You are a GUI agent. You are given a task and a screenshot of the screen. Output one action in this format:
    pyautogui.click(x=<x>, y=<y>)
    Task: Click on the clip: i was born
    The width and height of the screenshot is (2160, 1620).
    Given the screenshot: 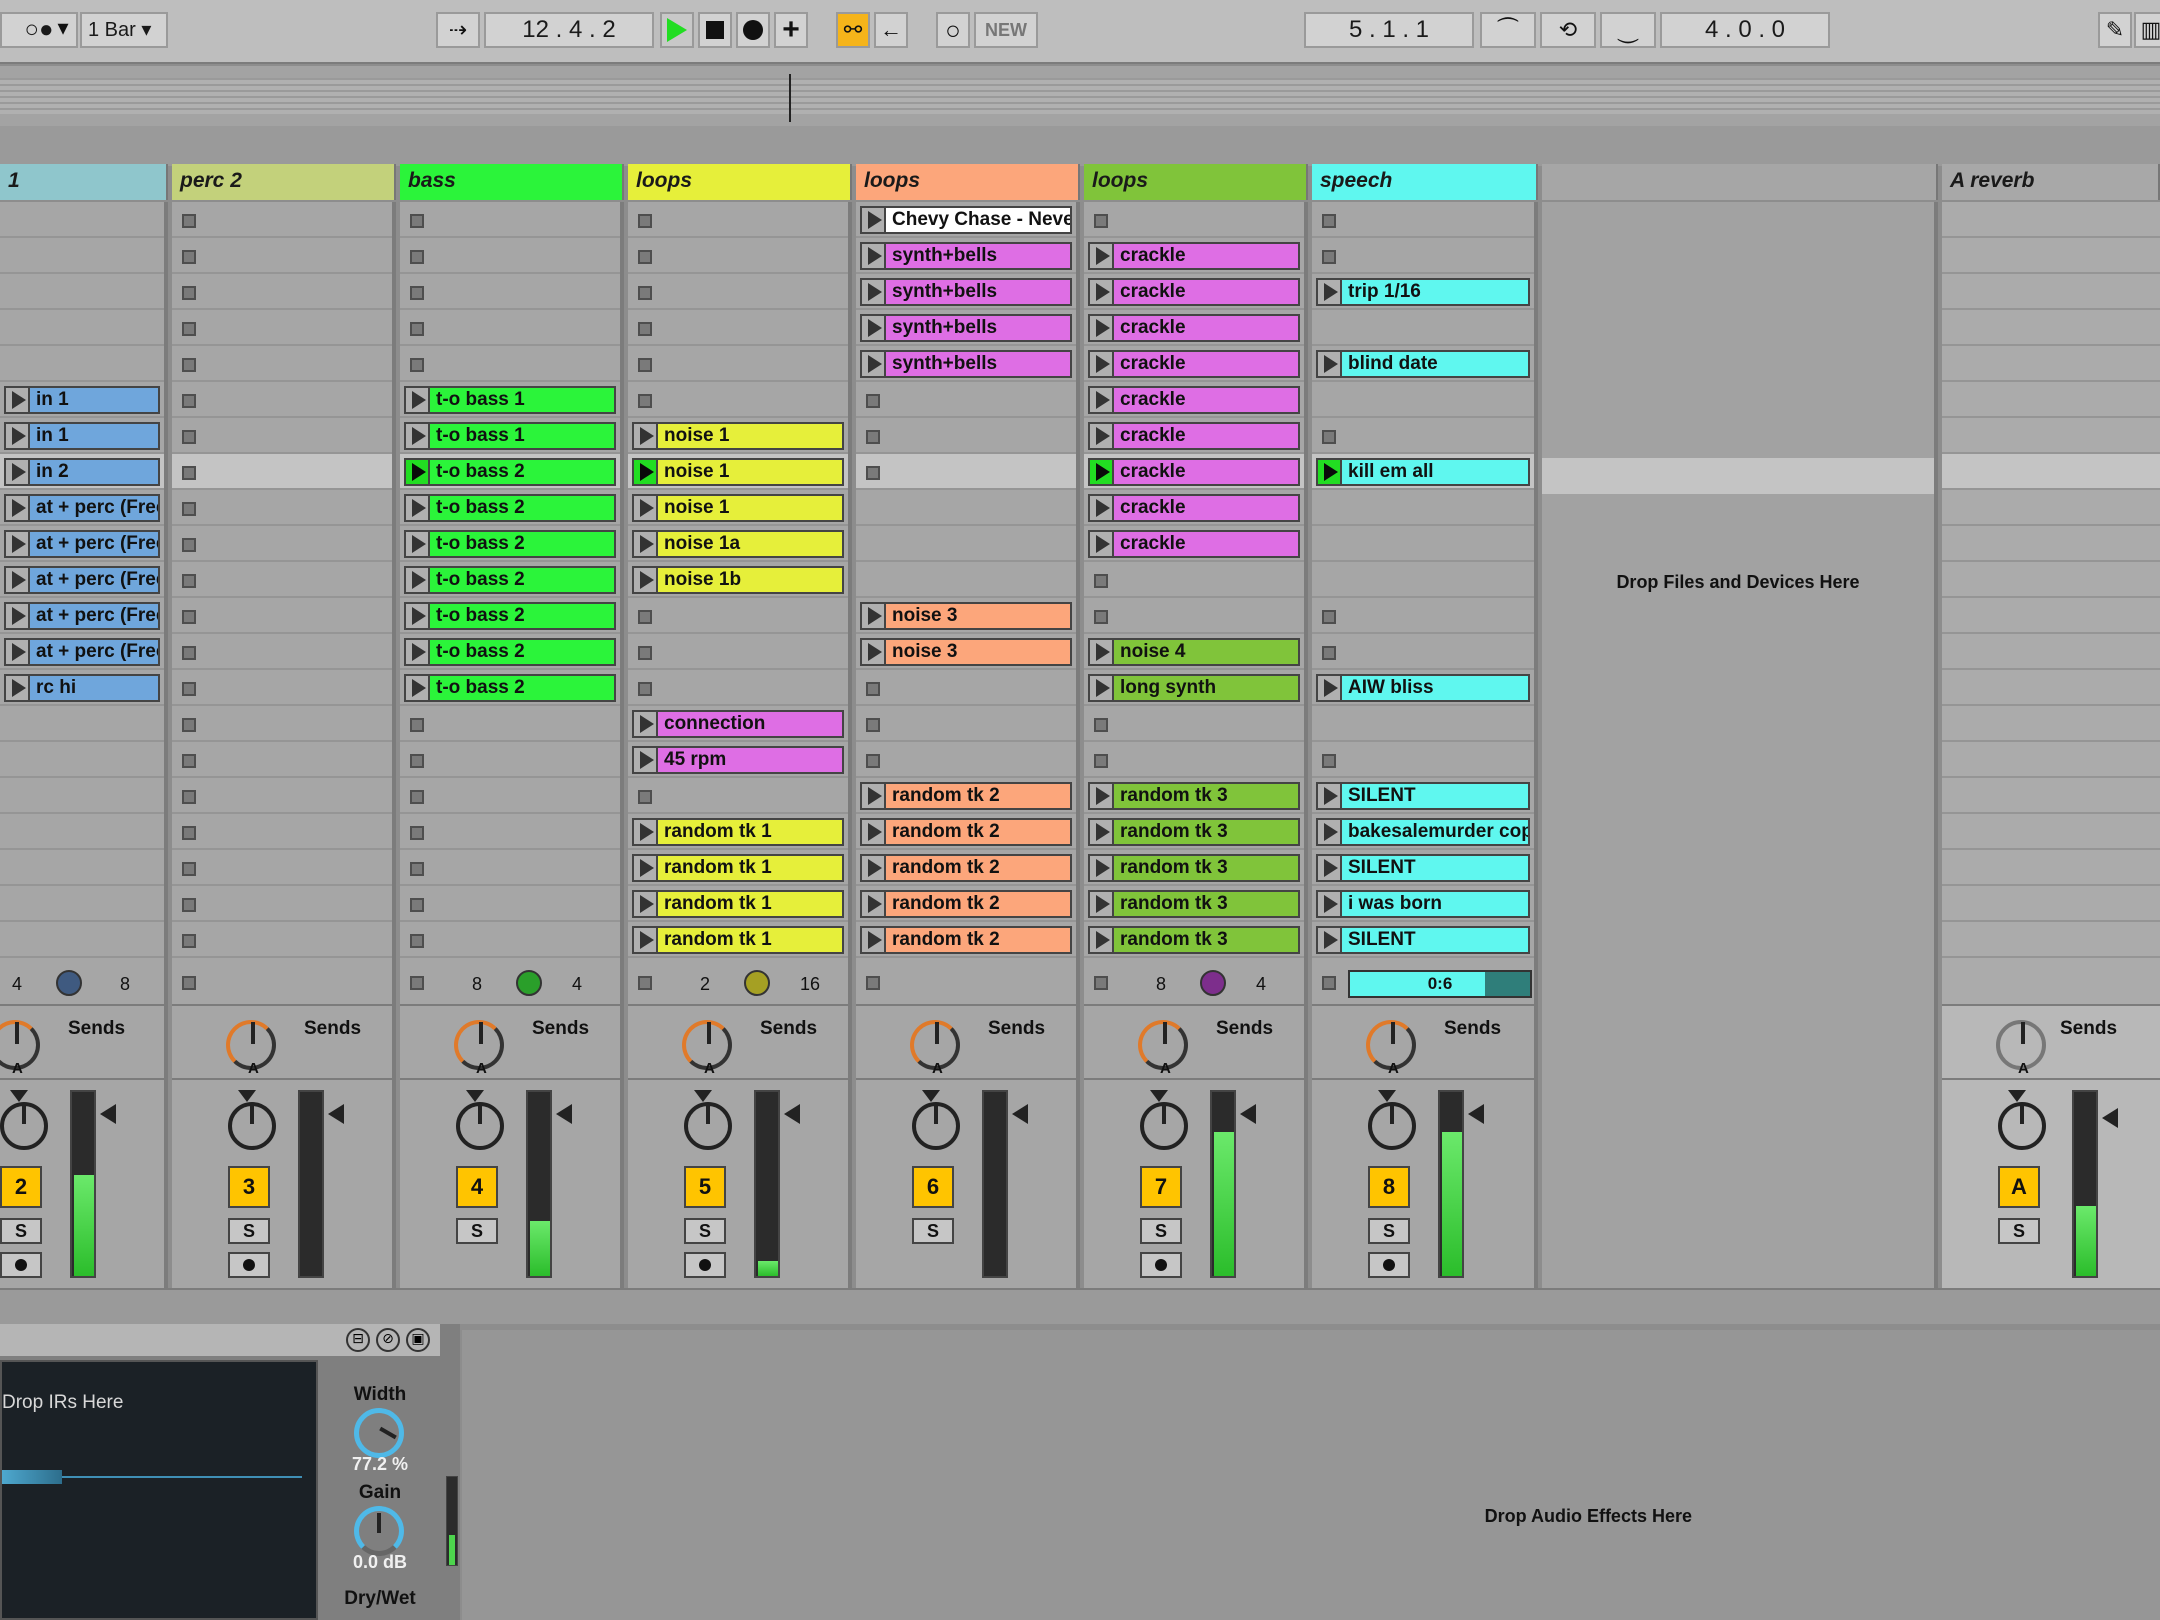 What is the action you would take?
    pyautogui.click(x=1423, y=904)
    